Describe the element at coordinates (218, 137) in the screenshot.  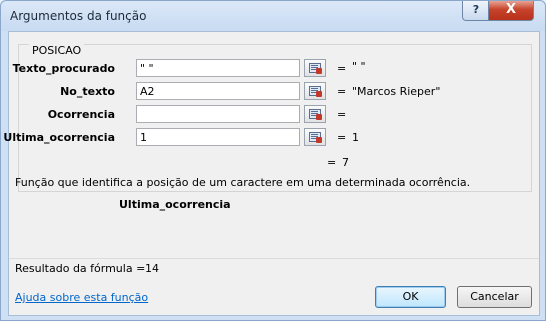
I see `ultima-ocorrencia-input: 1` at that location.